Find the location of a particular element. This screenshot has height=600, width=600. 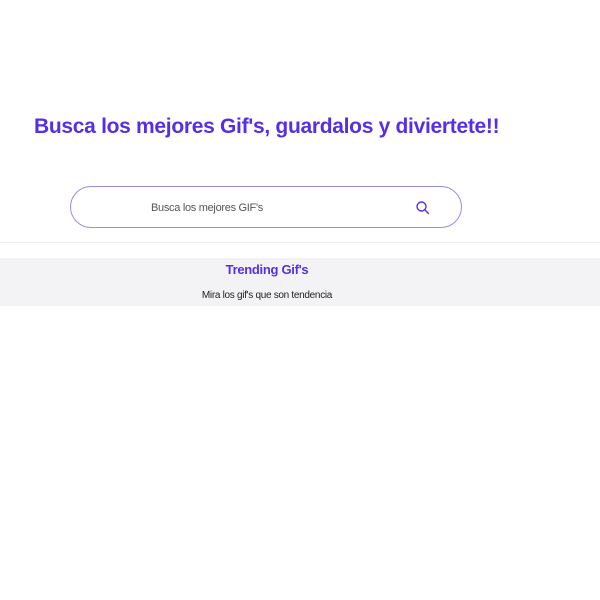

search-bar is located at coordinates (266, 207).